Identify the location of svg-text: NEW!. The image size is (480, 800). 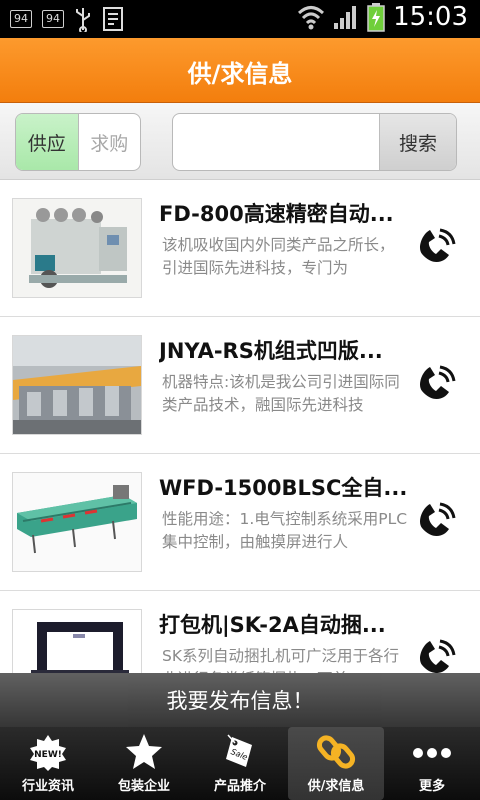
(48, 755).